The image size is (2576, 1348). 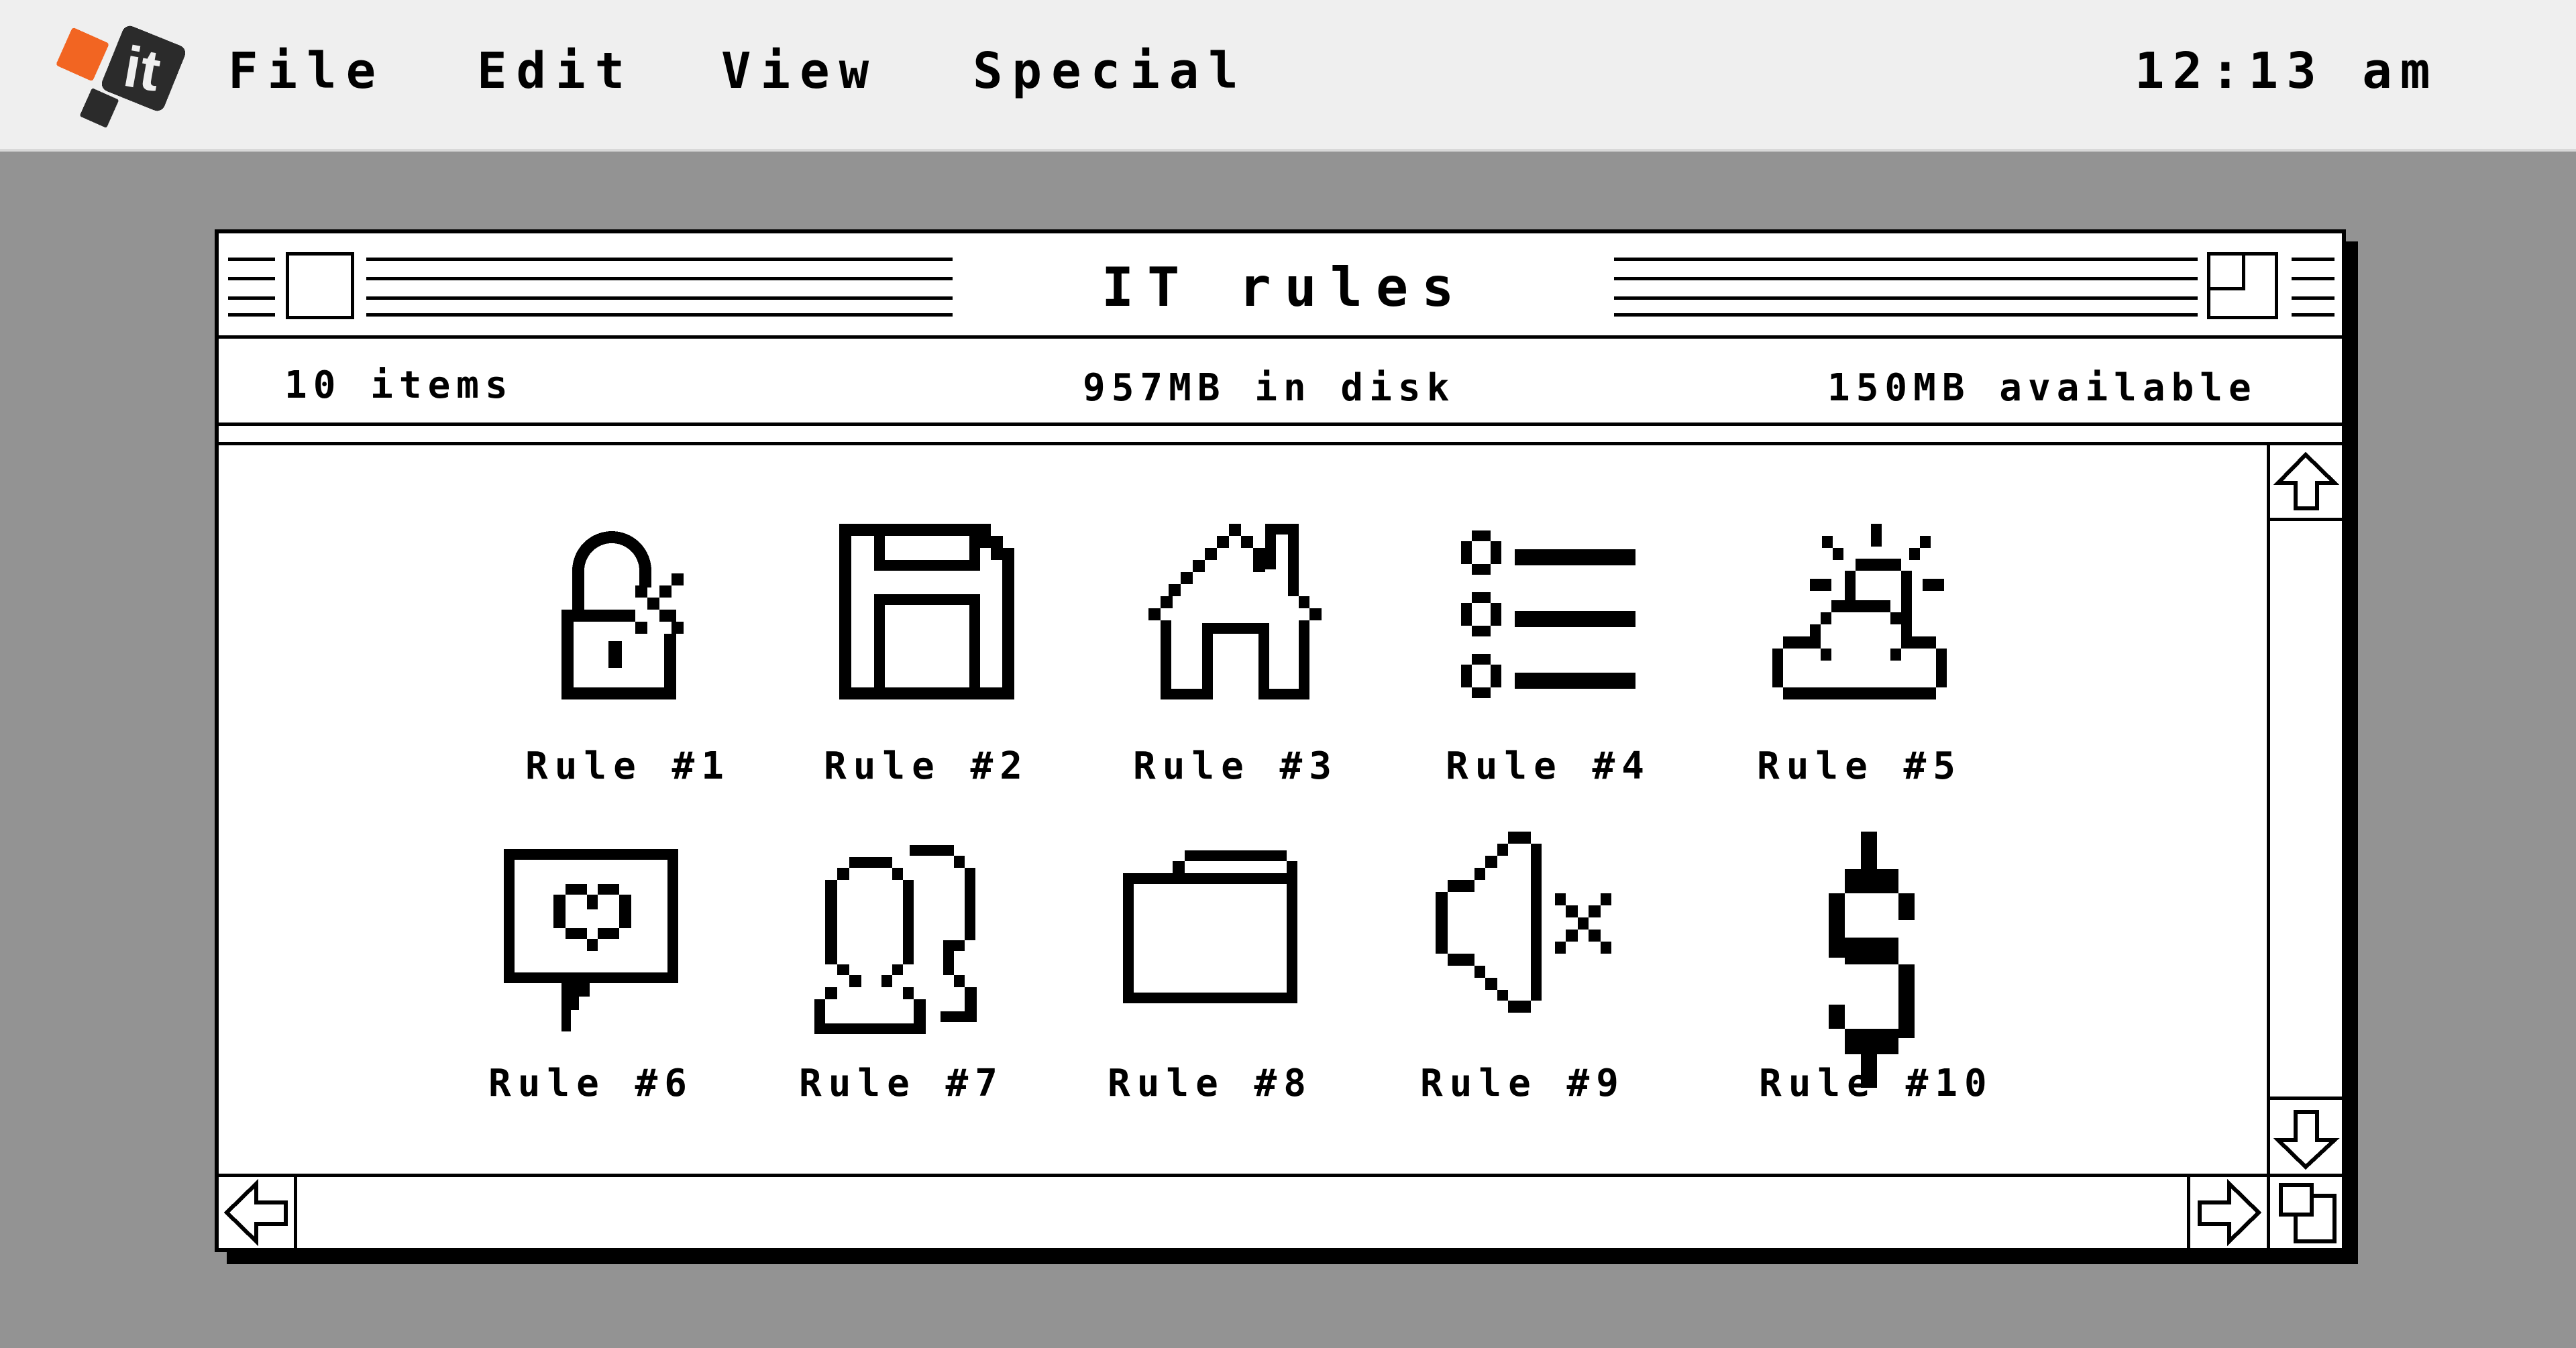 I want to click on icon-label: Rule #4, so click(x=1548, y=766).